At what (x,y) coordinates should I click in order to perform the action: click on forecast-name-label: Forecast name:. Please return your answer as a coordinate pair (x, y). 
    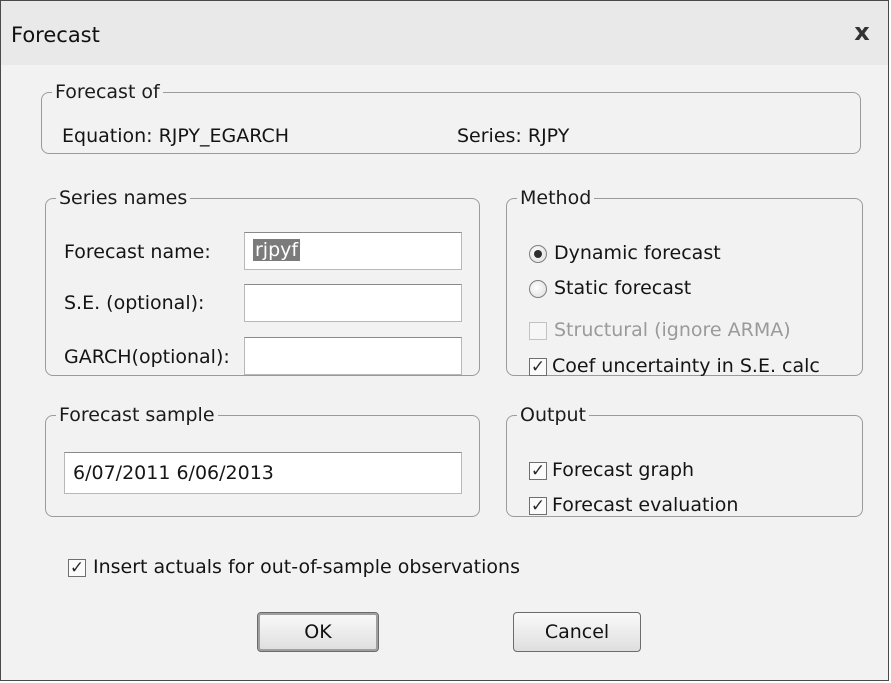
    Looking at the image, I should click on (137, 252).